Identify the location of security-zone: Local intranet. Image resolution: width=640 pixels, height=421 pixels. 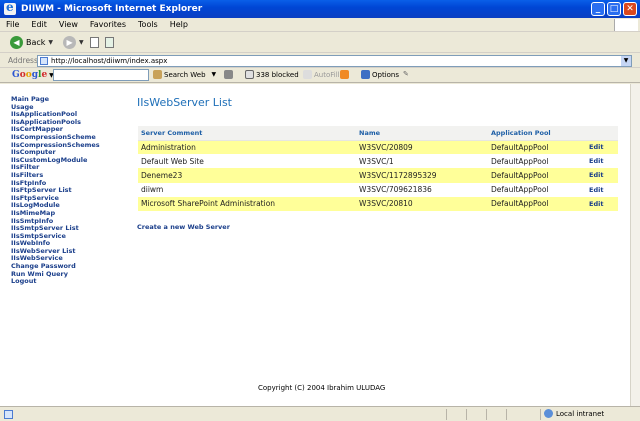
(574, 413).